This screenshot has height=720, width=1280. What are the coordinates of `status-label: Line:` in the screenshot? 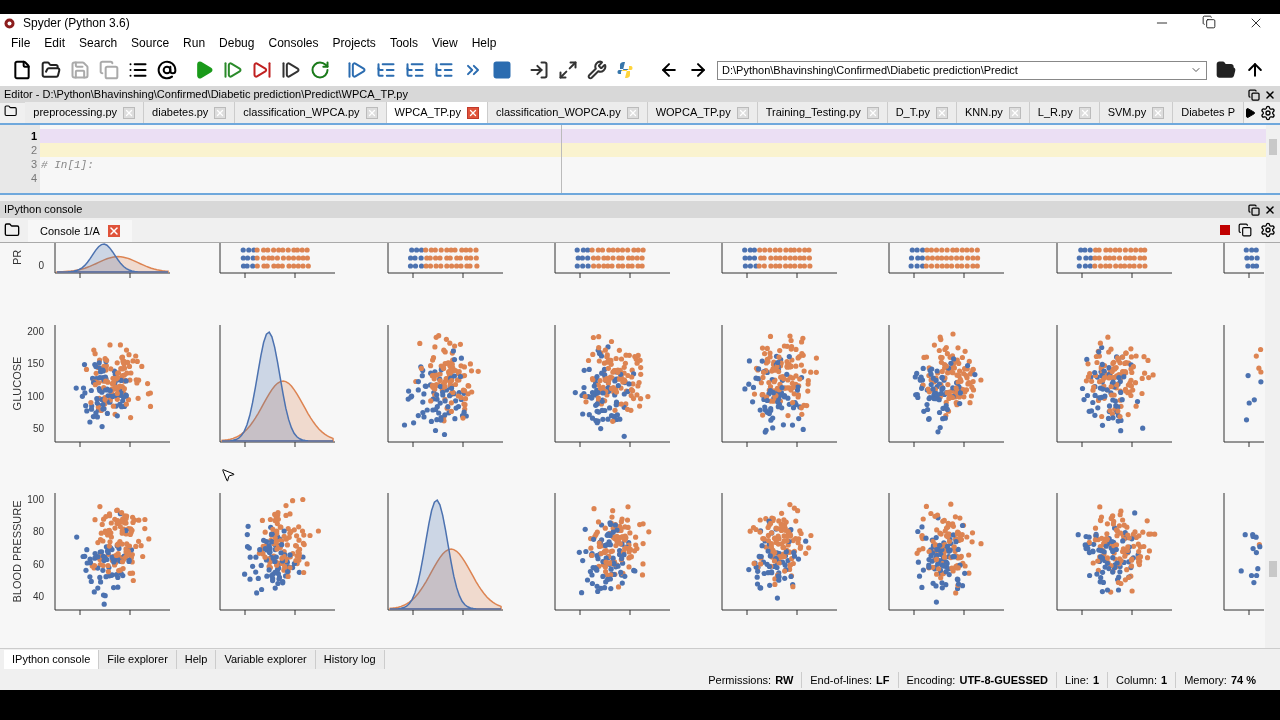 It's located at (1077, 680).